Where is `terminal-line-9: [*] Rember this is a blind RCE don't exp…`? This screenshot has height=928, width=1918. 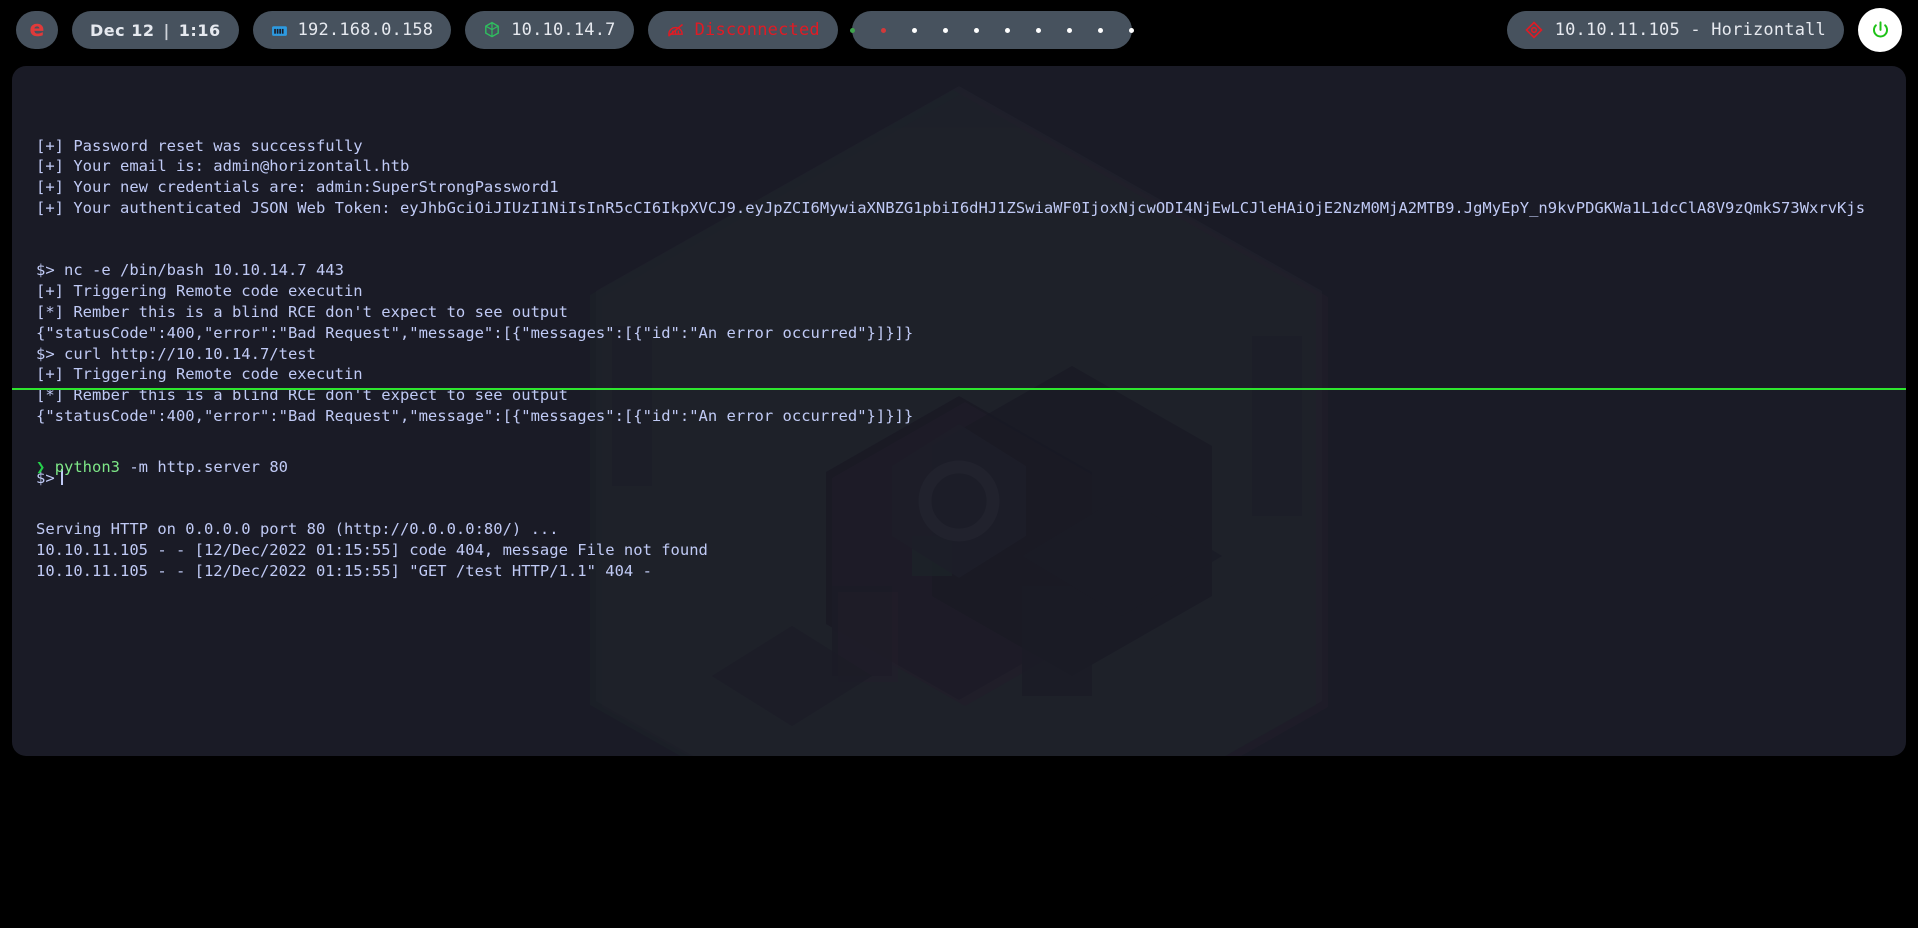
terminal-line-9: [*] Rember this is a blind RCE don't exp… is located at coordinates (302, 311).